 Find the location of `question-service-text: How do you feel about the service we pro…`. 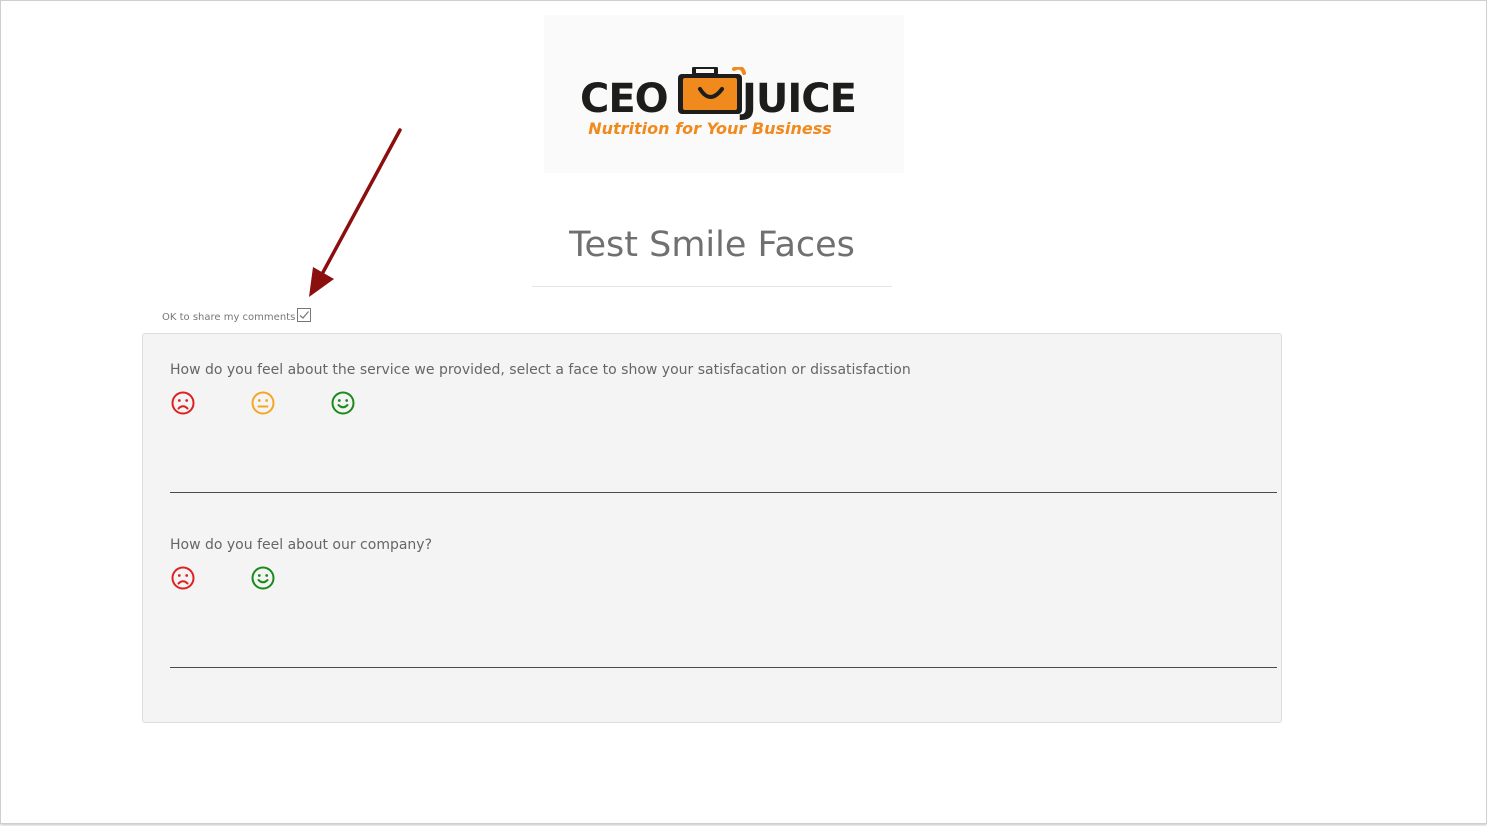

question-service-text: How do you feel about the service we pro… is located at coordinates (540, 370).